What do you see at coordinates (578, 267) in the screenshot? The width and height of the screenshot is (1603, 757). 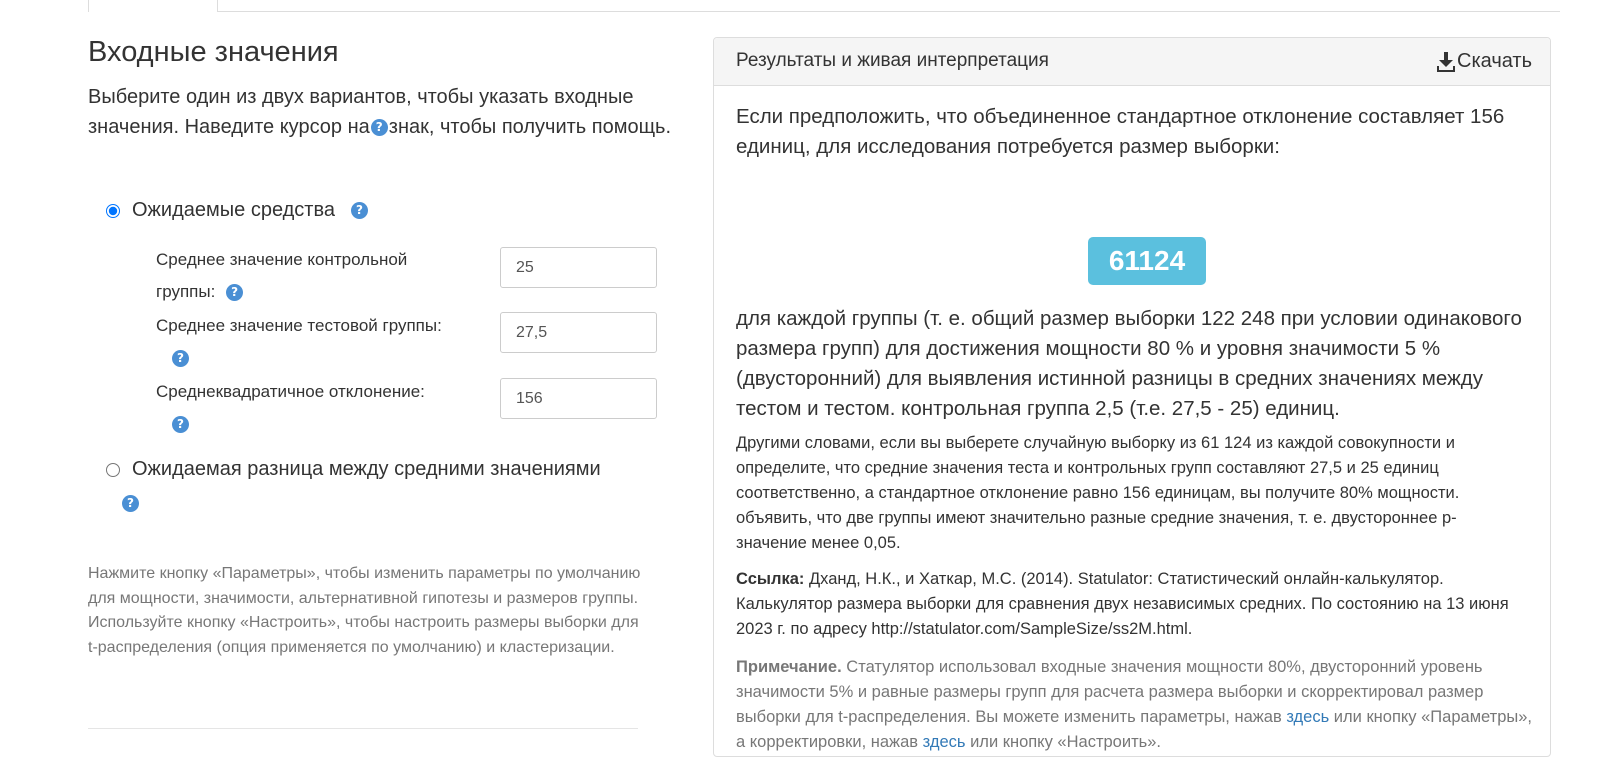 I see `control-mean-input` at bounding box center [578, 267].